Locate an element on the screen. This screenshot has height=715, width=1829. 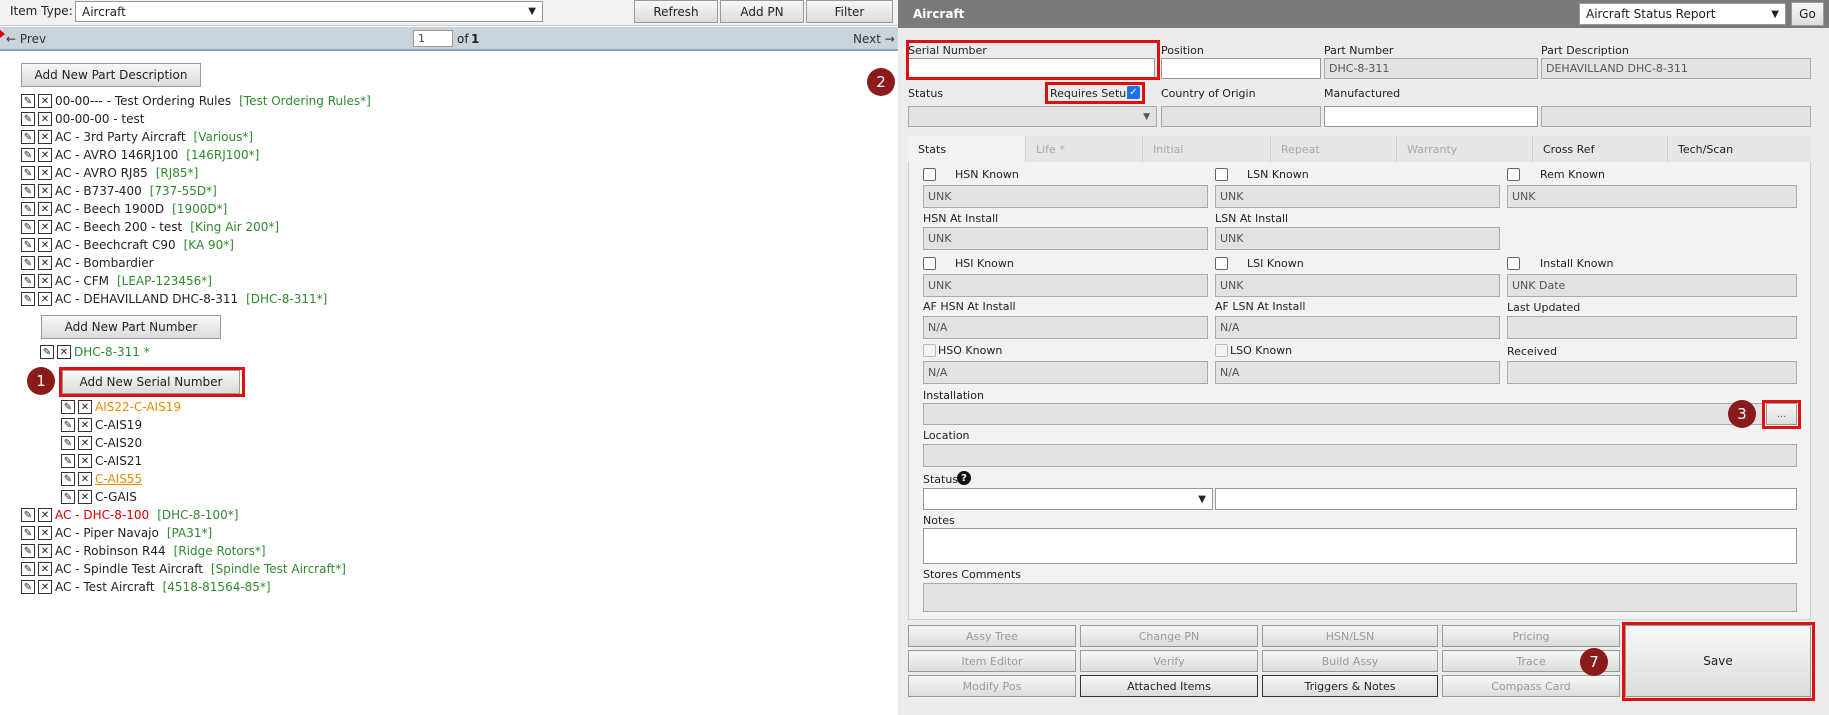
item-type-select: Aircraft ▼ is located at coordinates (309, 11).